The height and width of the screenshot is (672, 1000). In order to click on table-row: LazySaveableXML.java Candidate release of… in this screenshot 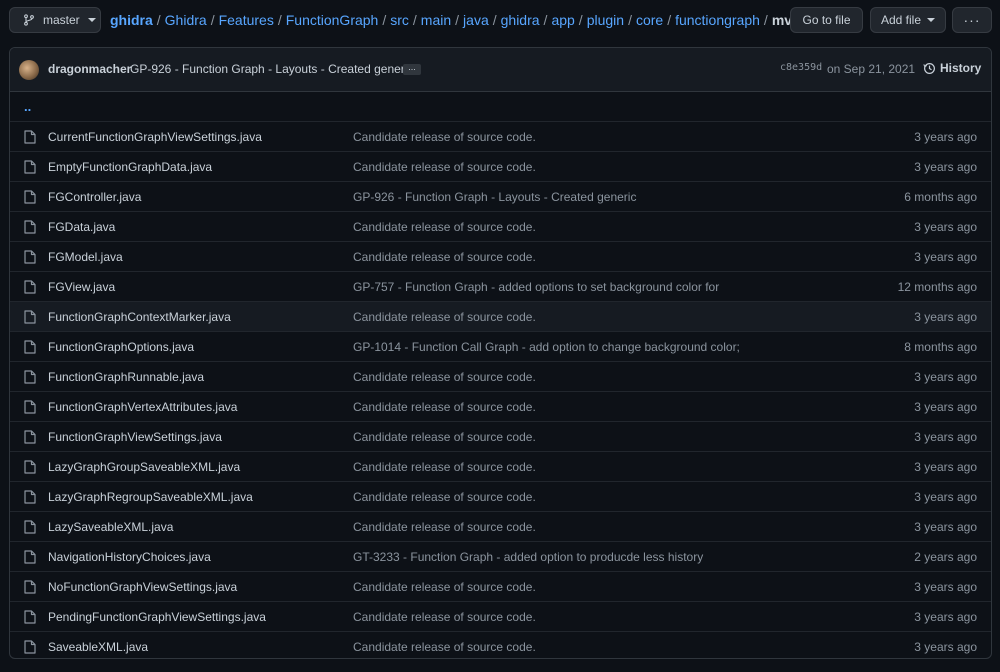, I will do `click(500, 526)`.